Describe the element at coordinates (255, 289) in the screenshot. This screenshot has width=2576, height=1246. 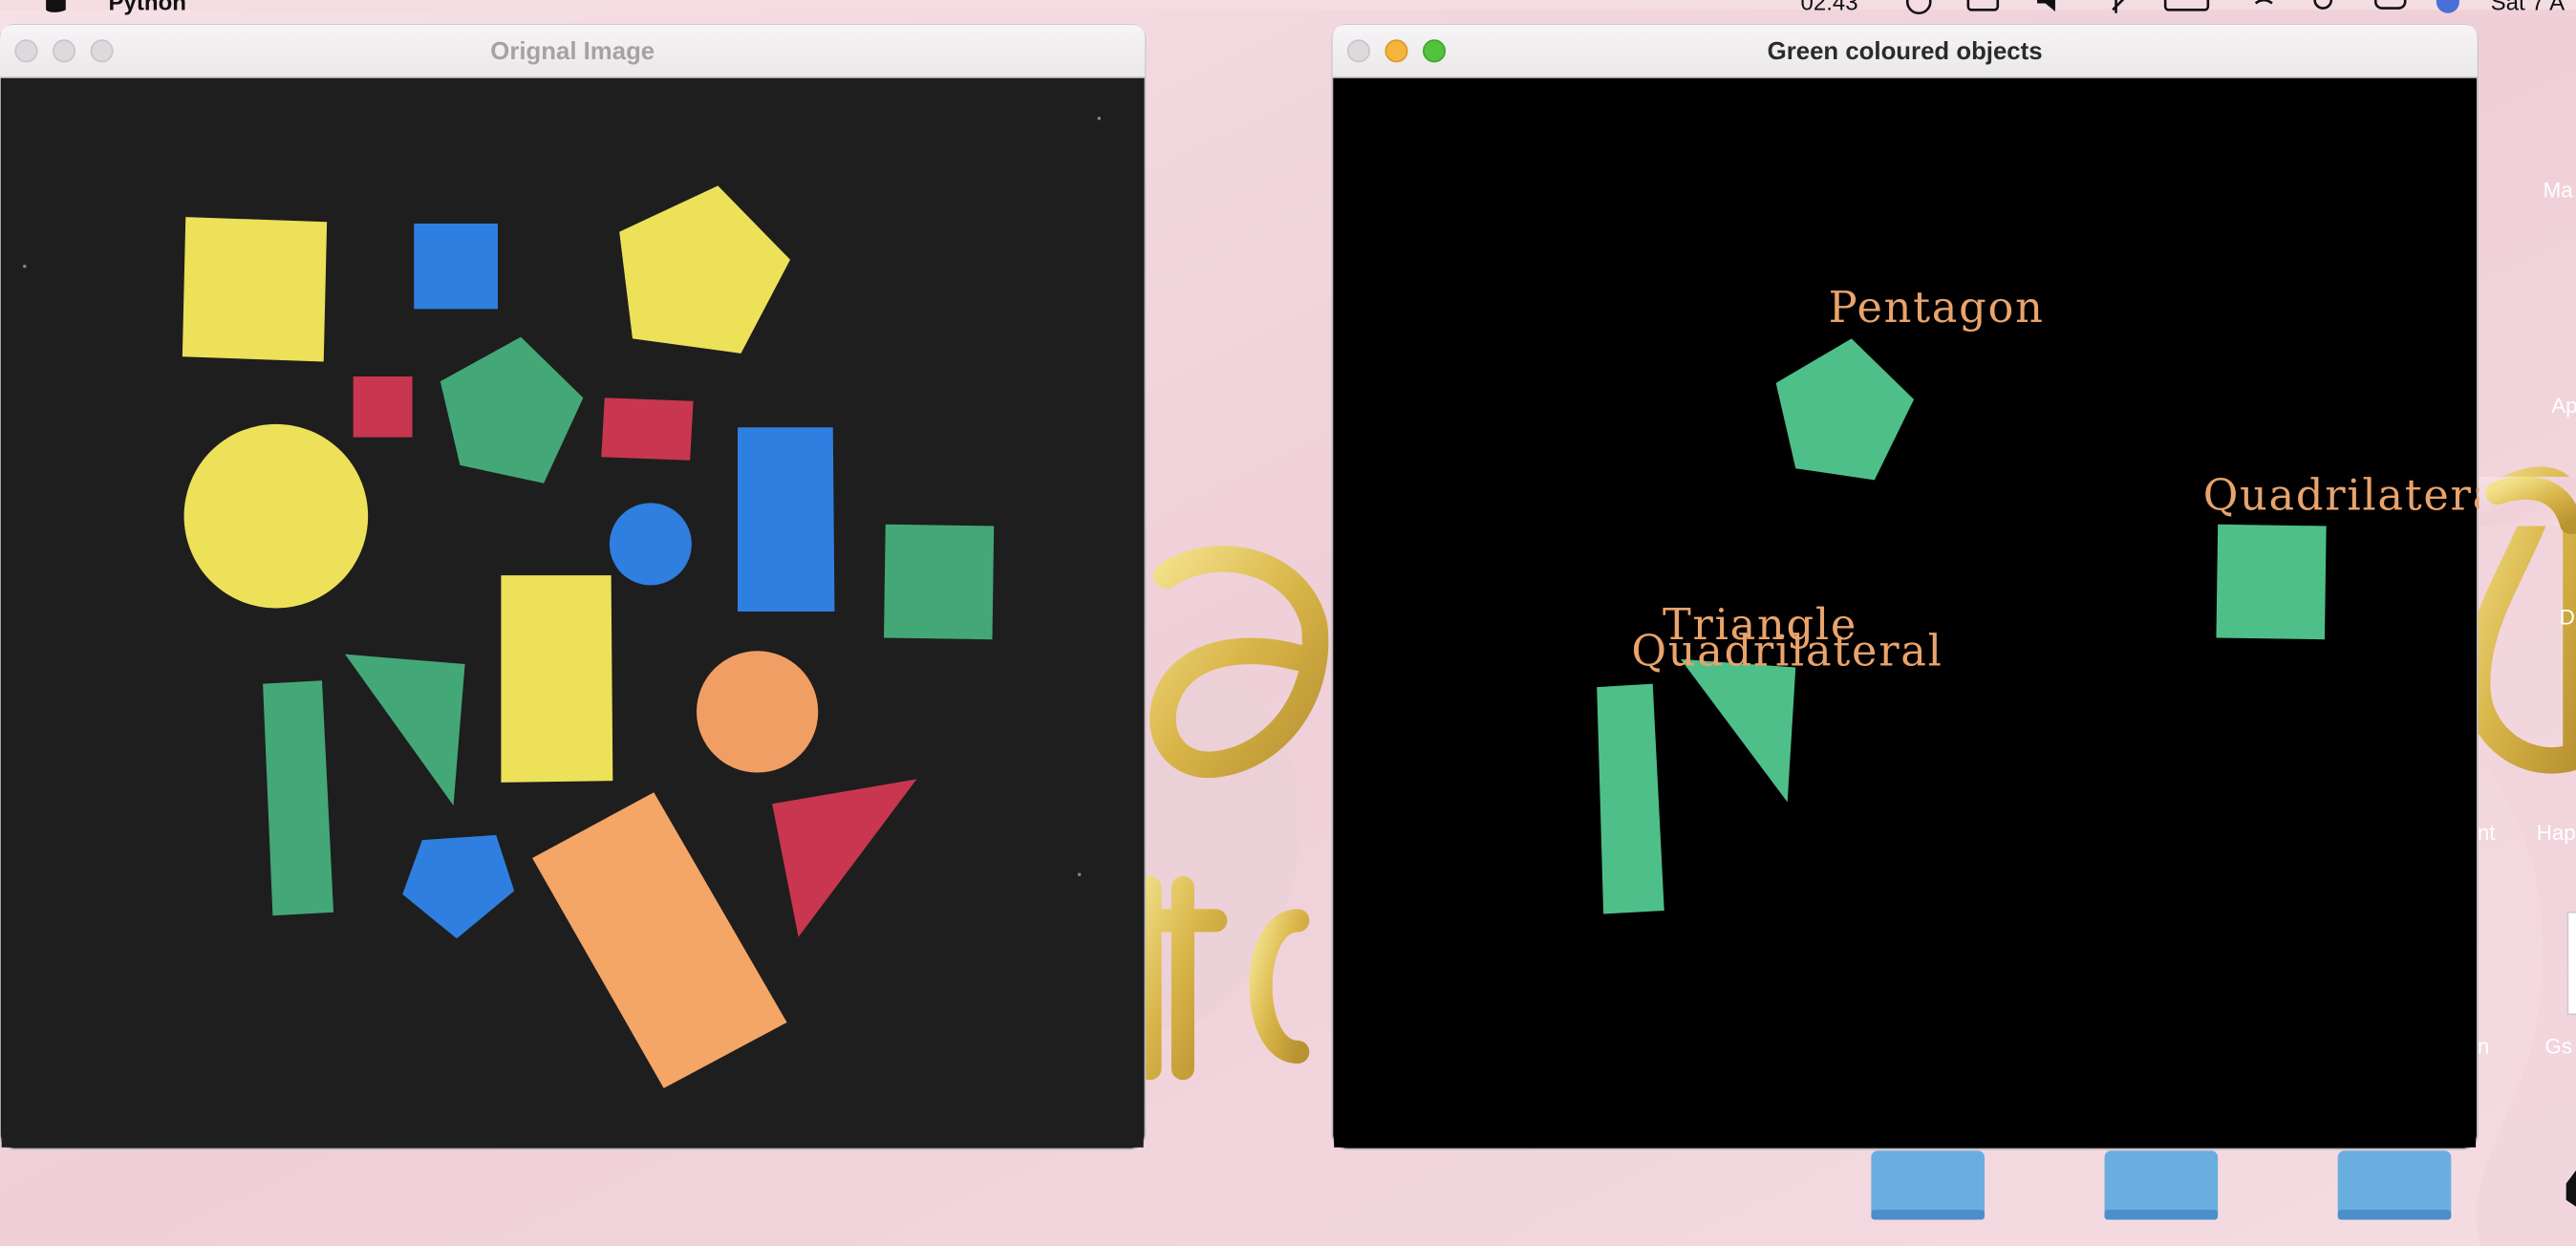
I see `yellow-square` at that location.